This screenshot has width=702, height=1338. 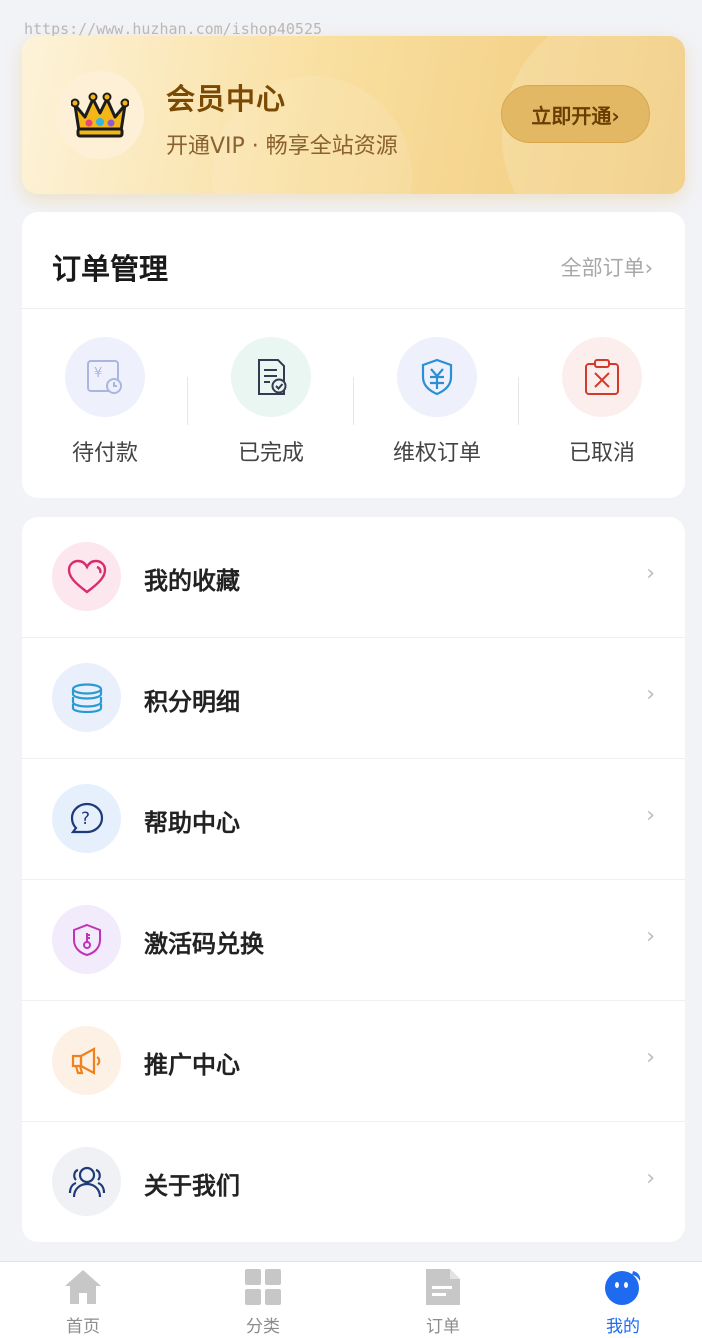 I want to click on order-status-pending: ¥ 待付款, so click(x=105, y=402).